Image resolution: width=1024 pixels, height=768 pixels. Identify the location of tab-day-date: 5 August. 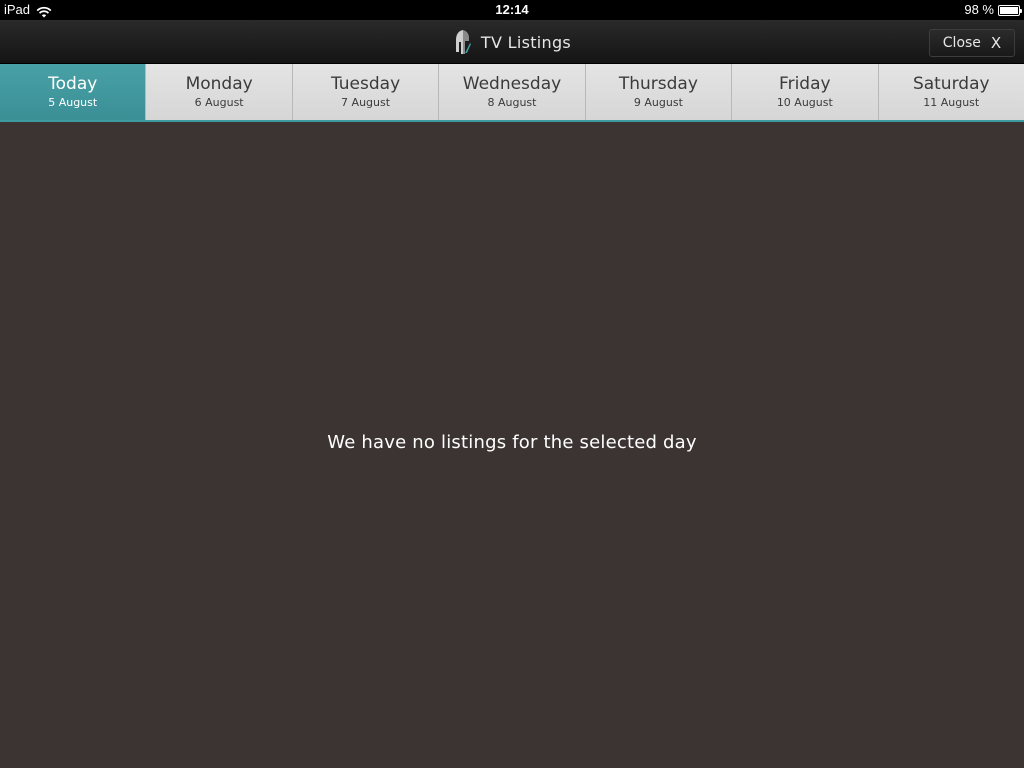
(73, 102).